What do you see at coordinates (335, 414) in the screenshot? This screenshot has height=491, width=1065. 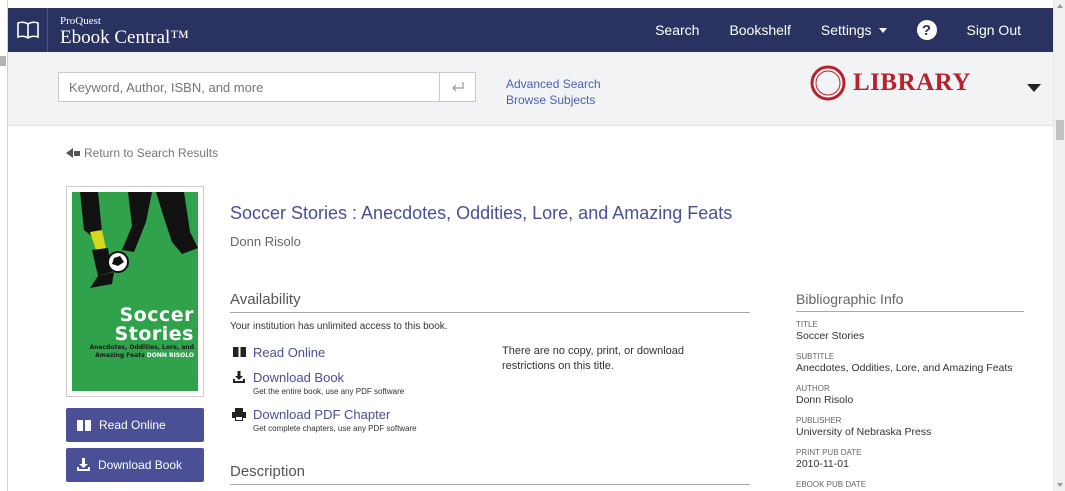 I see `download-chapter-link: Download PDF Chapter` at bounding box center [335, 414].